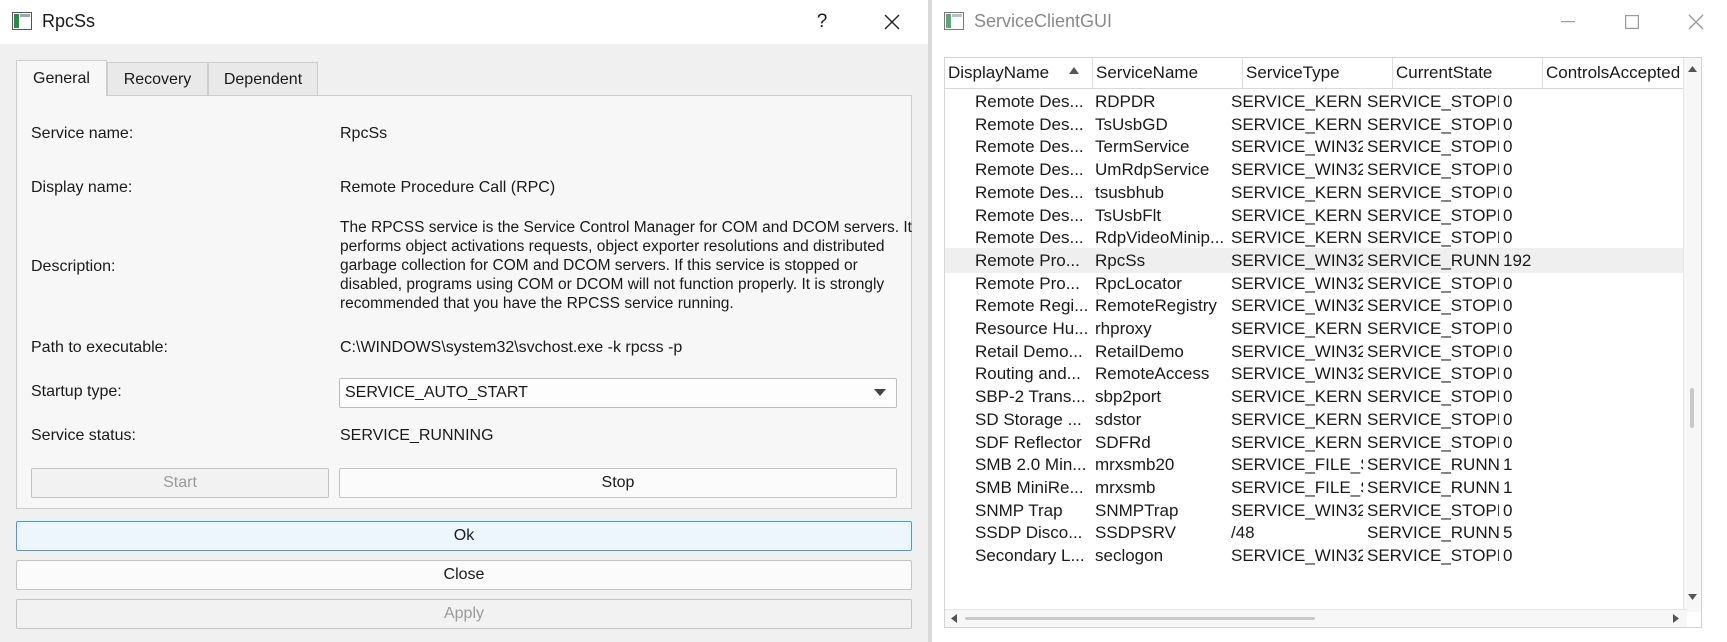  I want to click on start-button: Start, so click(180, 483).